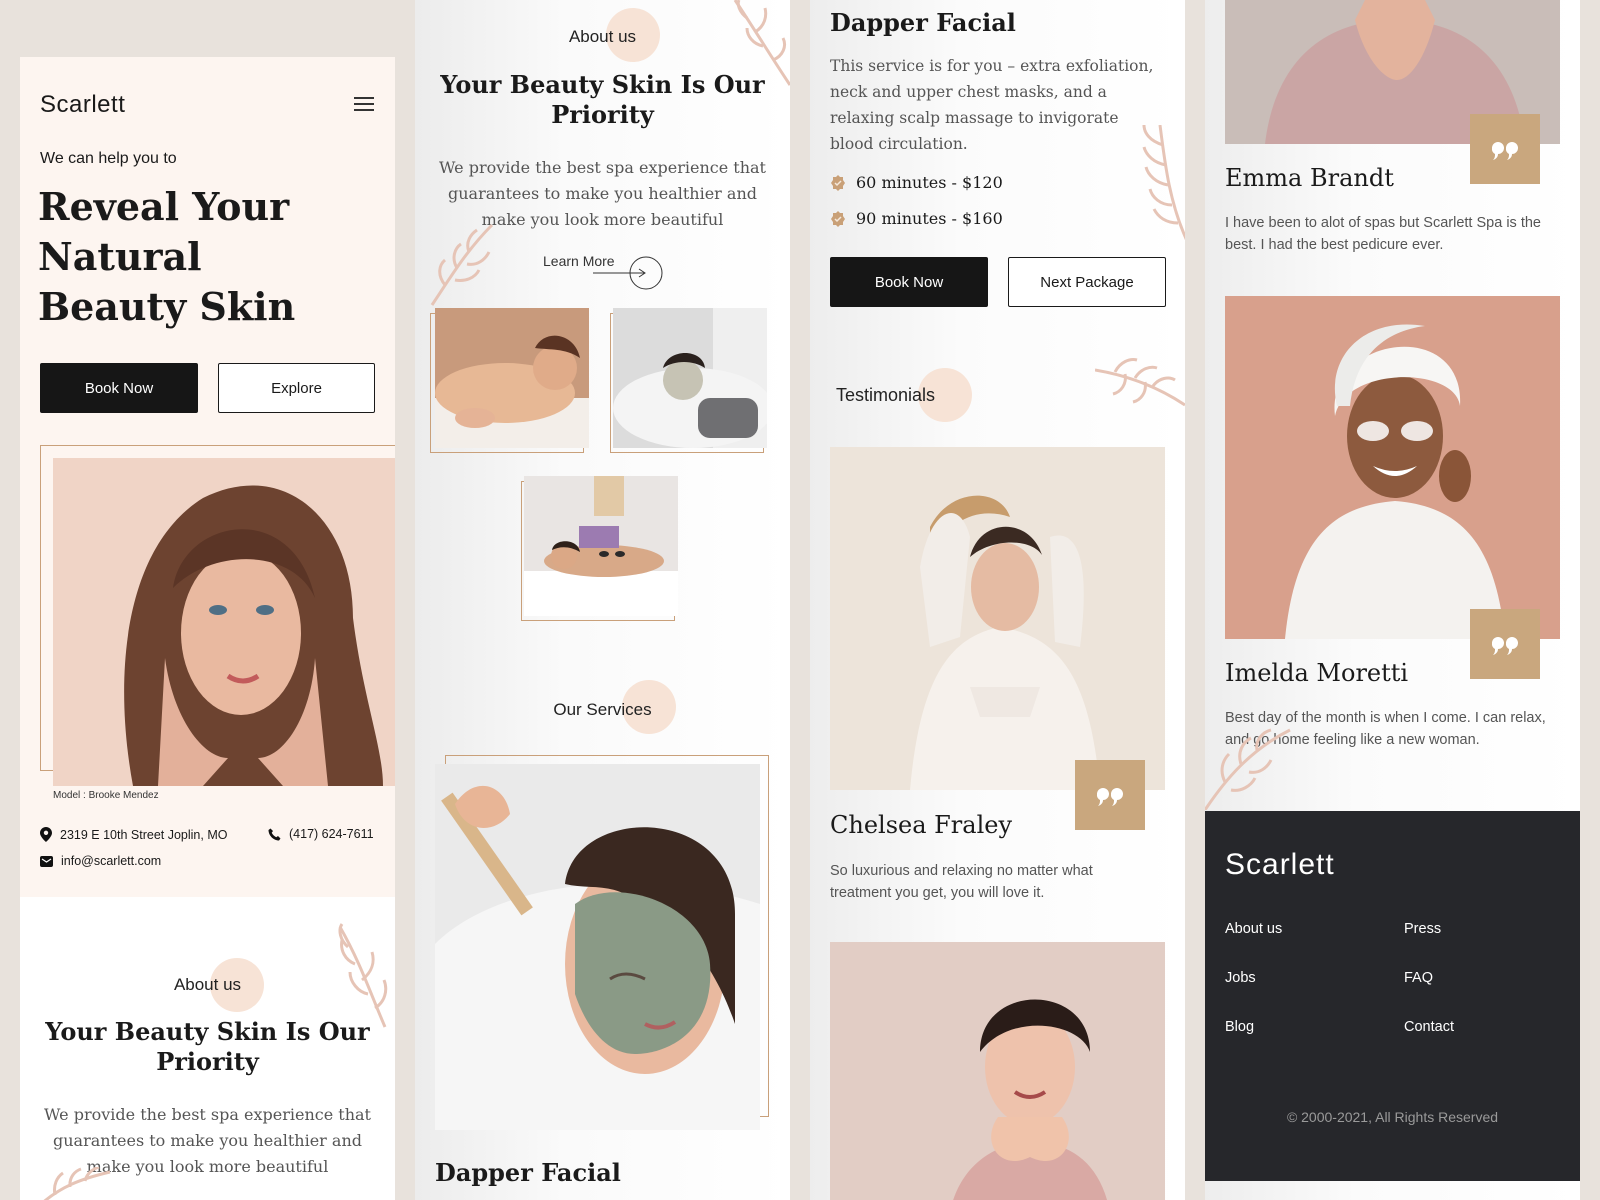 The height and width of the screenshot is (1200, 1600). What do you see at coordinates (929, 218) in the screenshot?
I see `price-text-90: 90 minutes - $160` at bounding box center [929, 218].